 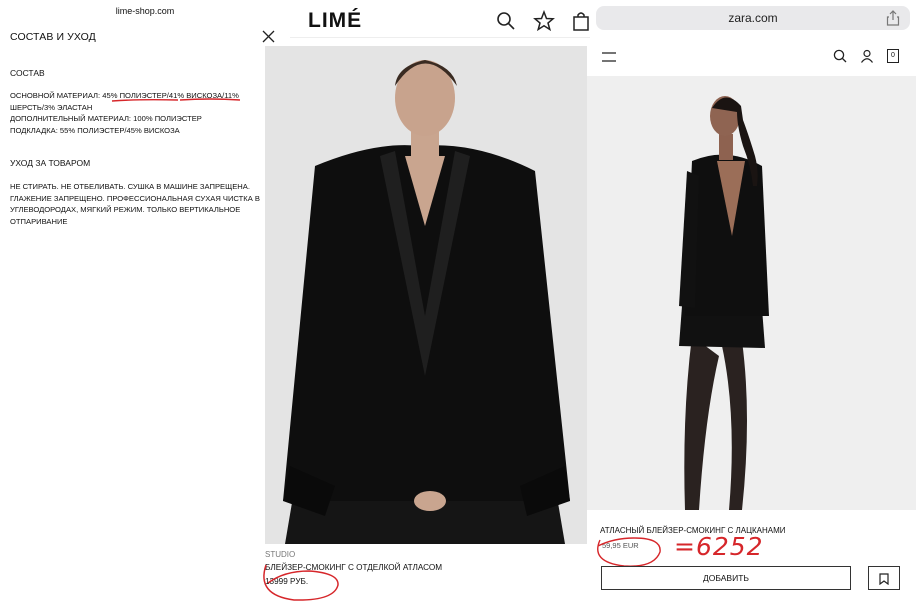 What do you see at coordinates (726, 578) in the screenshot?
I see `add-to-cart-button: ДОБАВИТЬ` at bounding box center [726, 578].